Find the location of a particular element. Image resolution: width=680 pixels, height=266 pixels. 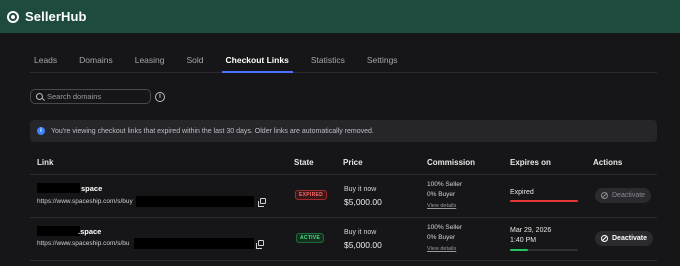

domain-name: .space is located at coordinates (90, 231).